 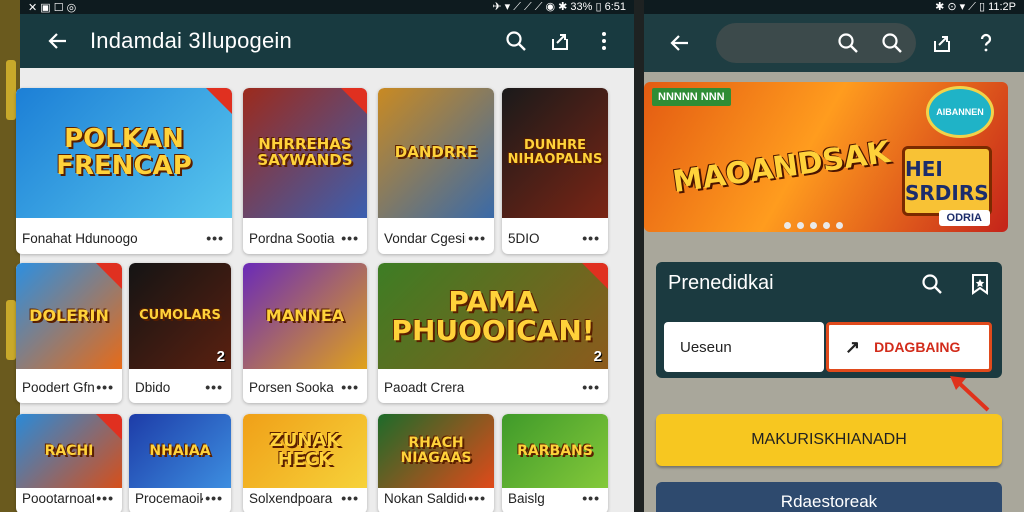 I want to click on game-art-title: ZUNAK HECK, so click(x=305, y=450).